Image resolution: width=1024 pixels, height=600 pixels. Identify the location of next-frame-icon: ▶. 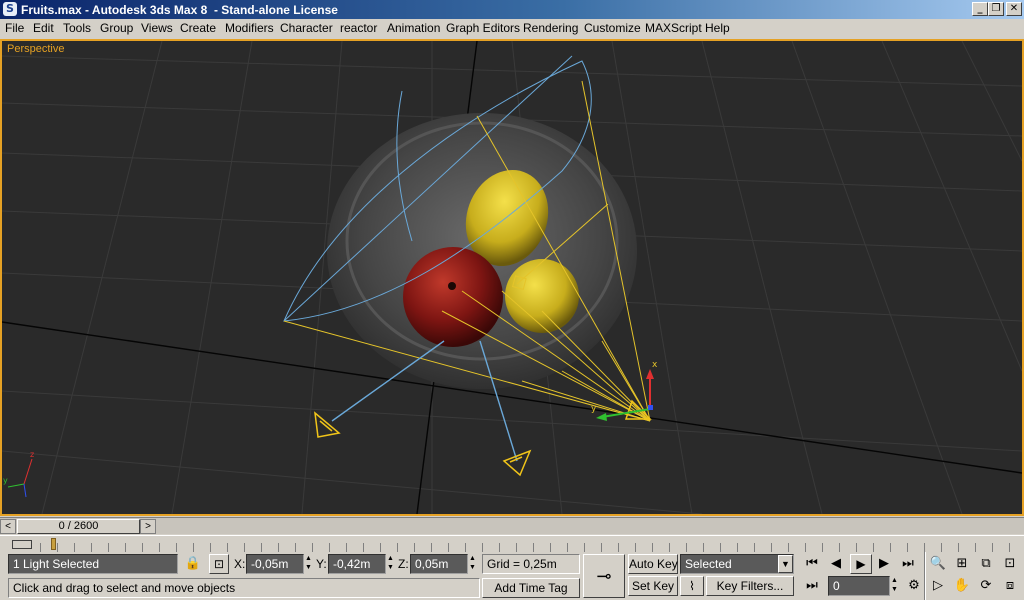
(884, 564).